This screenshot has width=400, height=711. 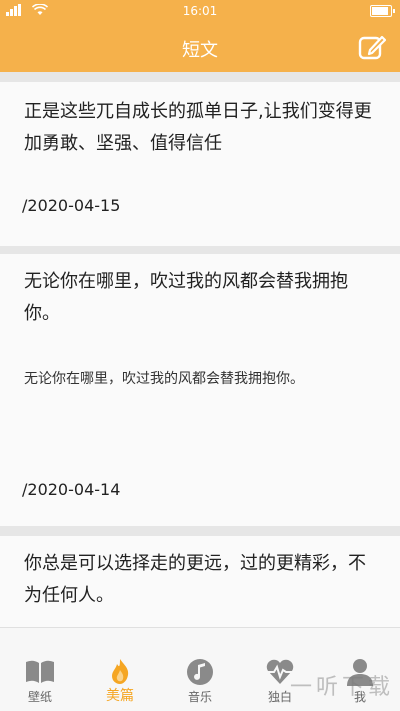 What do you see at coordinates (120, 696) in the screenshot?
I see `tab-label: 美篇` at bounding box center [120, 696].